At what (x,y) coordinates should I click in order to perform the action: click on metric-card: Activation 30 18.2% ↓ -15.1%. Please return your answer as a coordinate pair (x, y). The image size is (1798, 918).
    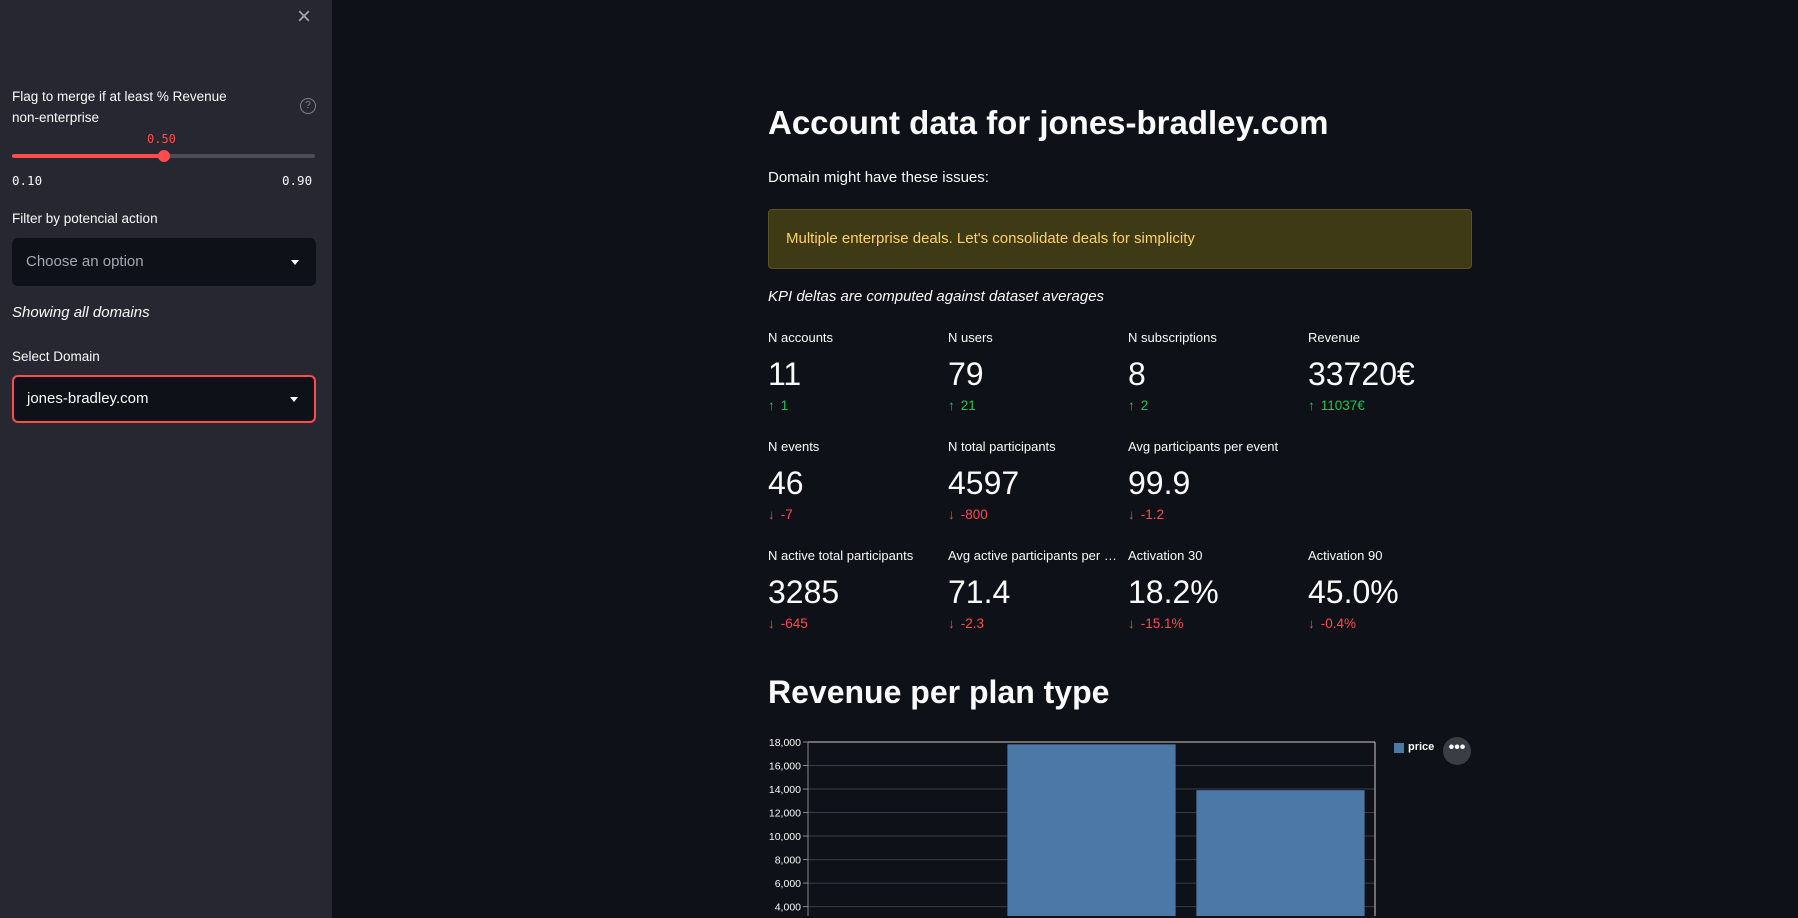
    Looking at the image, I should click on (1213, 591).